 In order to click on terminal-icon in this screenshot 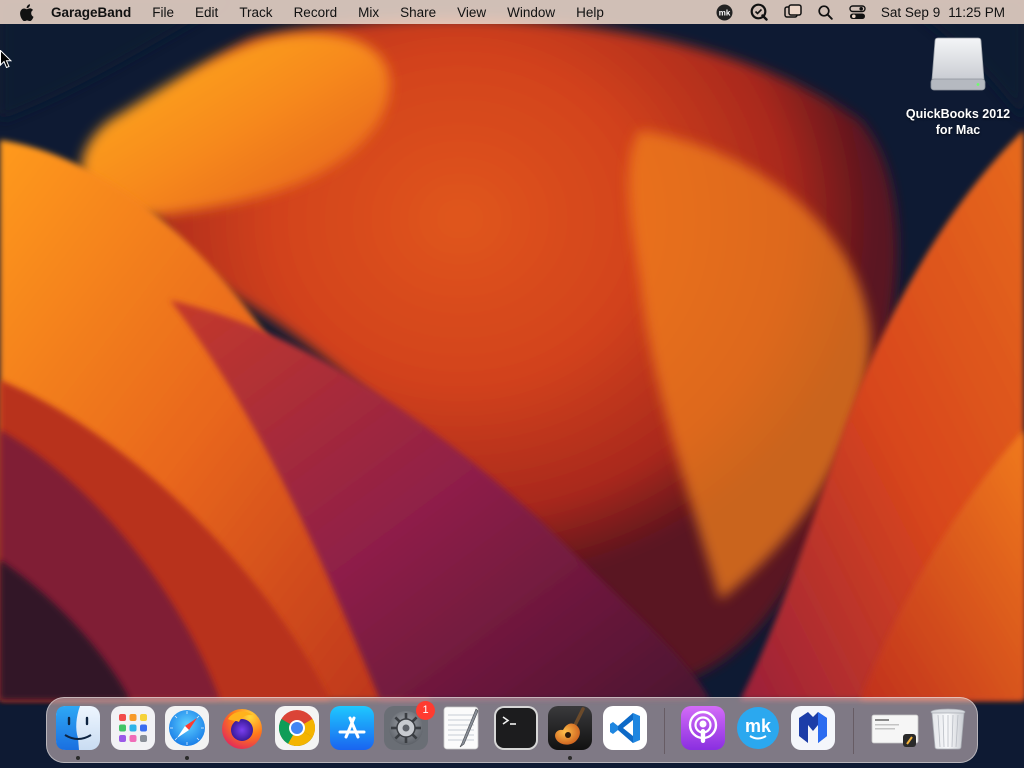, I will do `click(516, 728)`.